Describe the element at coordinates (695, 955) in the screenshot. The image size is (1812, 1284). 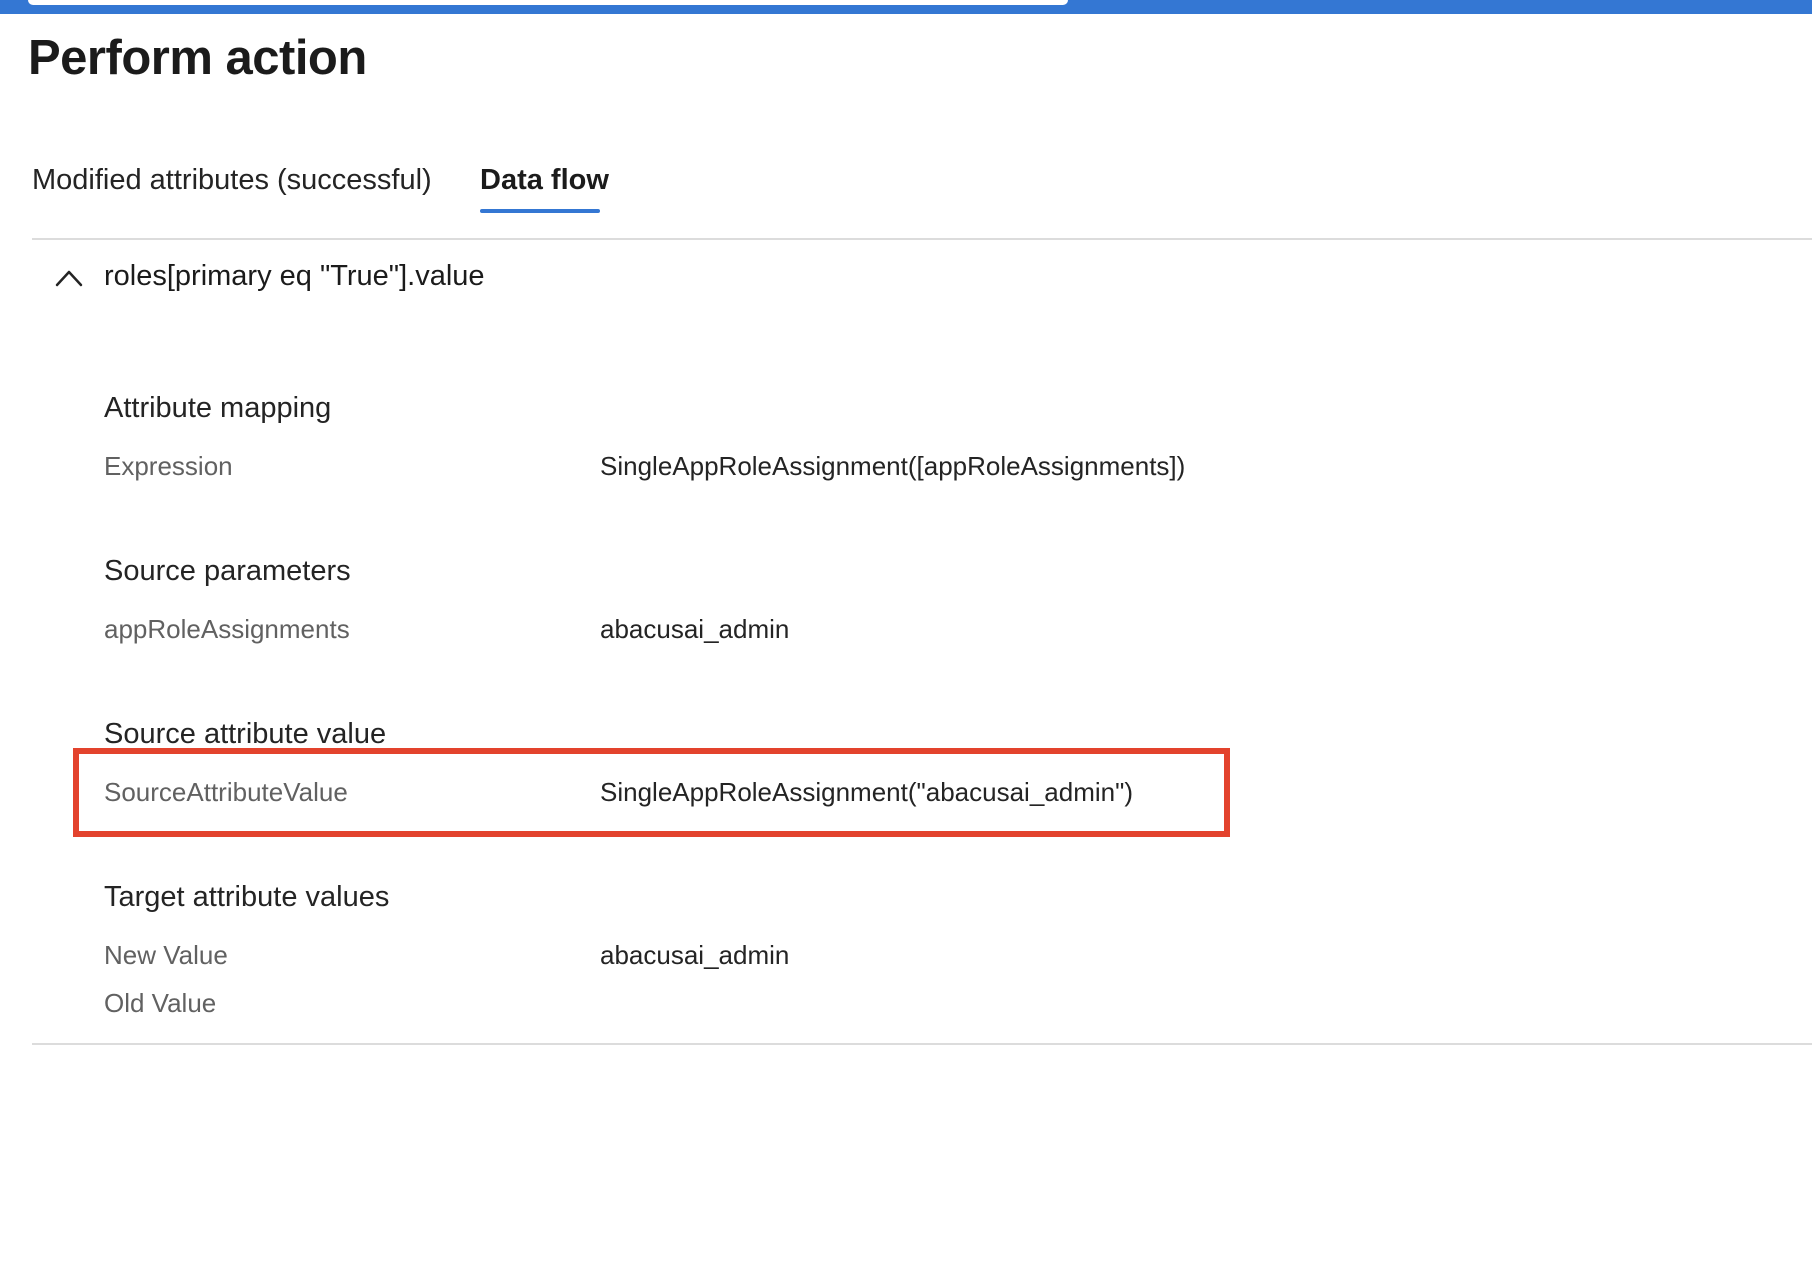
I see `new-value-value: abacusai_admin` at that location.